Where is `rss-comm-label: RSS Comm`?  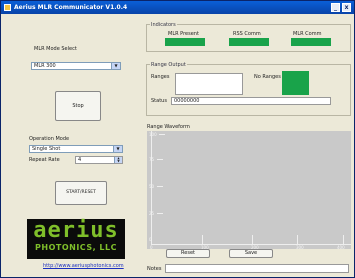 rss-comm-label: RSS Comm is located at coordinates (247, 34).